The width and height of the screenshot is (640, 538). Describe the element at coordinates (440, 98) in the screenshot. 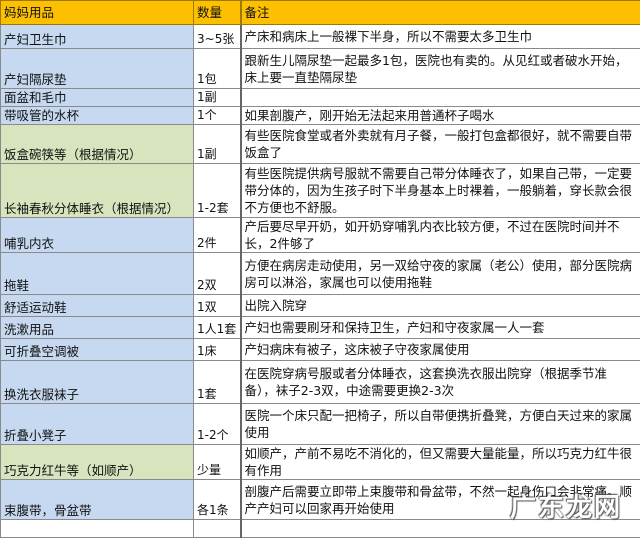

I see `note-cell` at that location.